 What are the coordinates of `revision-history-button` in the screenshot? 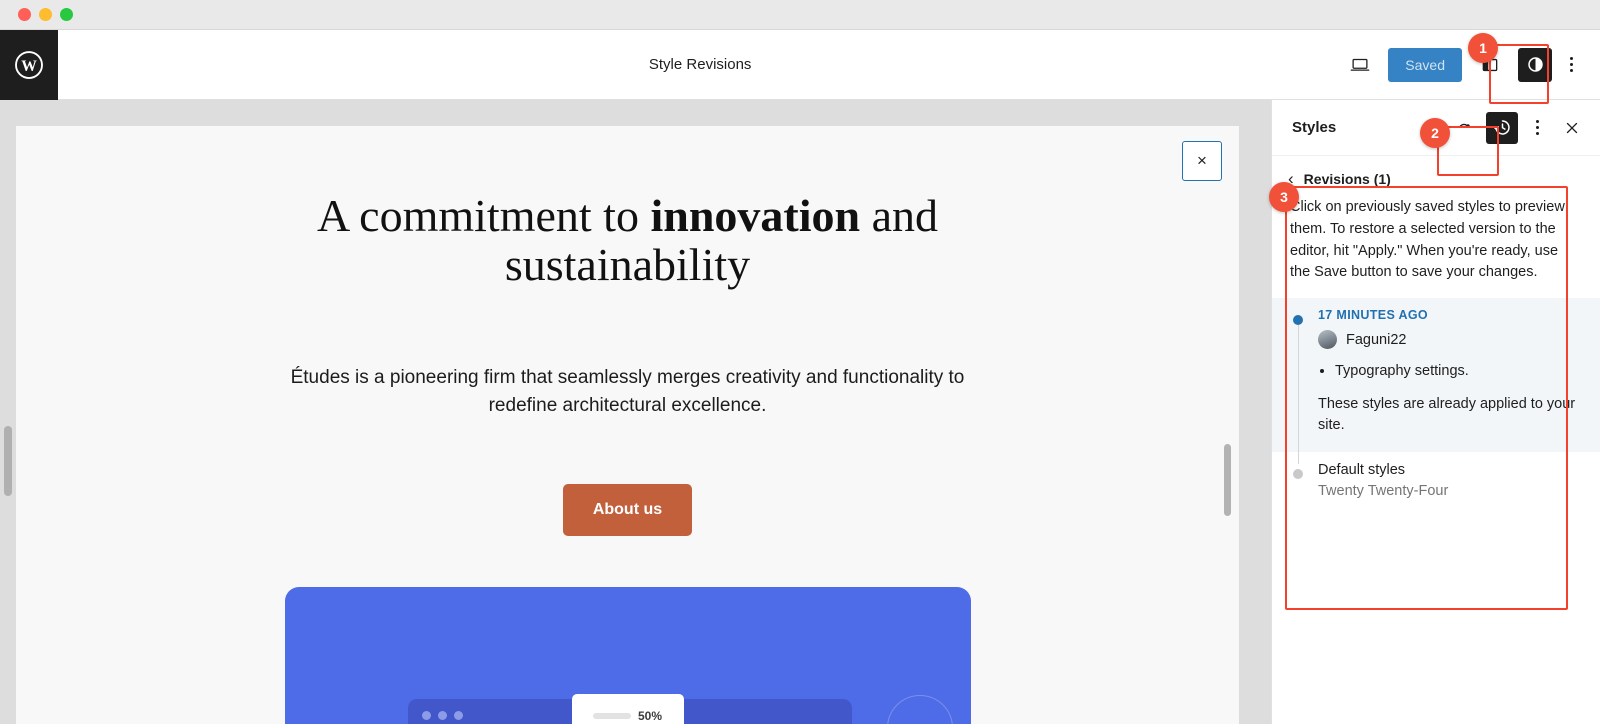 It's located at (1502, 127).